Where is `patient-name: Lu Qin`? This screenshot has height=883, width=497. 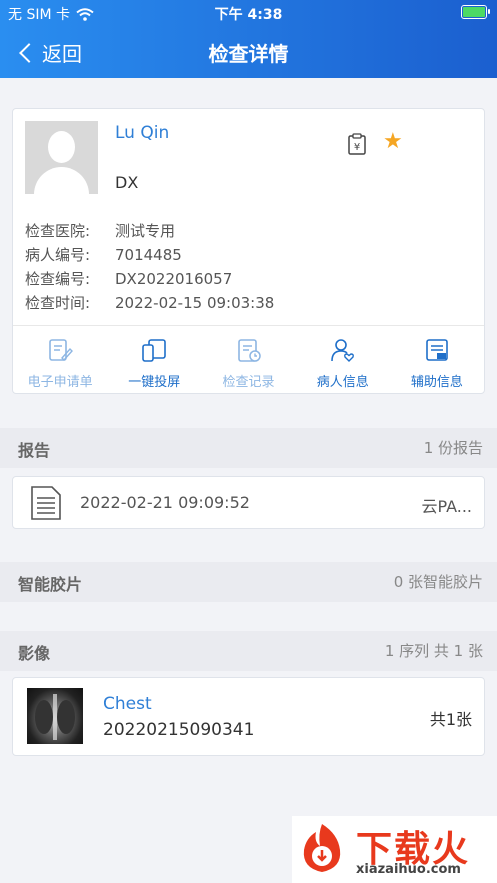 patient-name: Lu Qin is located at coordinates (142, 133).